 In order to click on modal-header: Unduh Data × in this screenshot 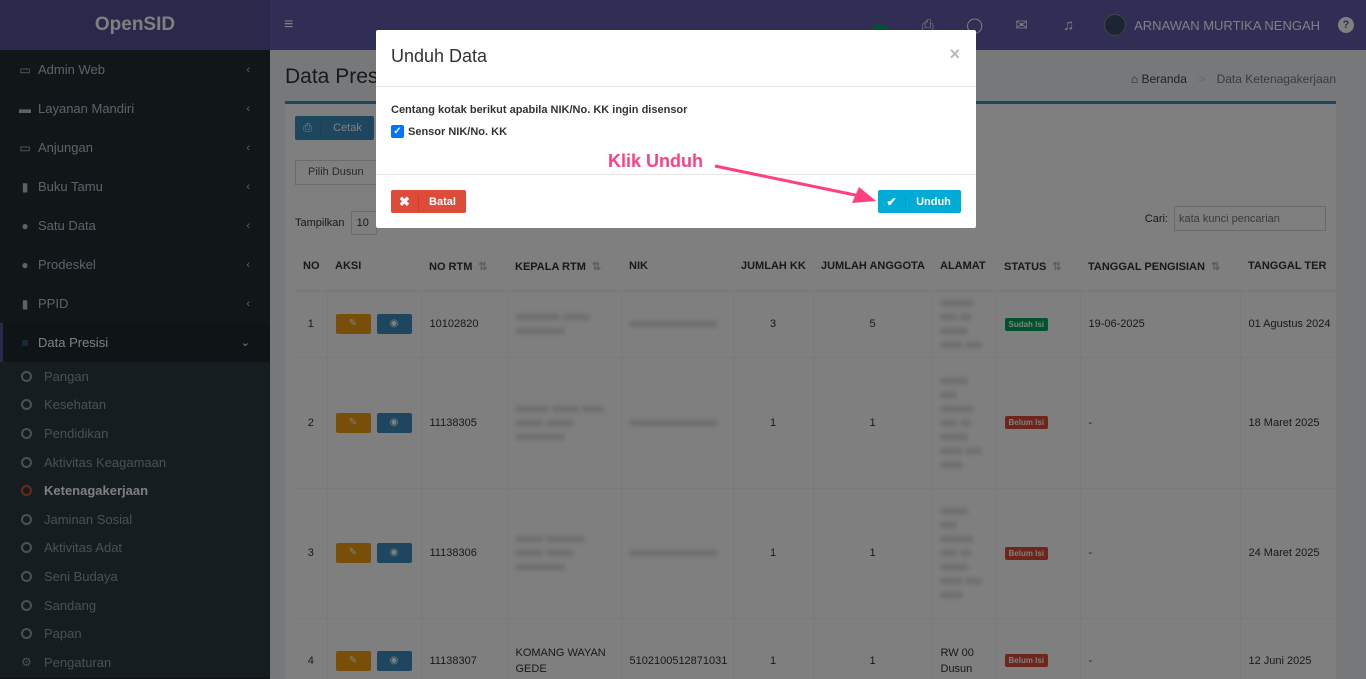, I will do `click(676, 58)`.